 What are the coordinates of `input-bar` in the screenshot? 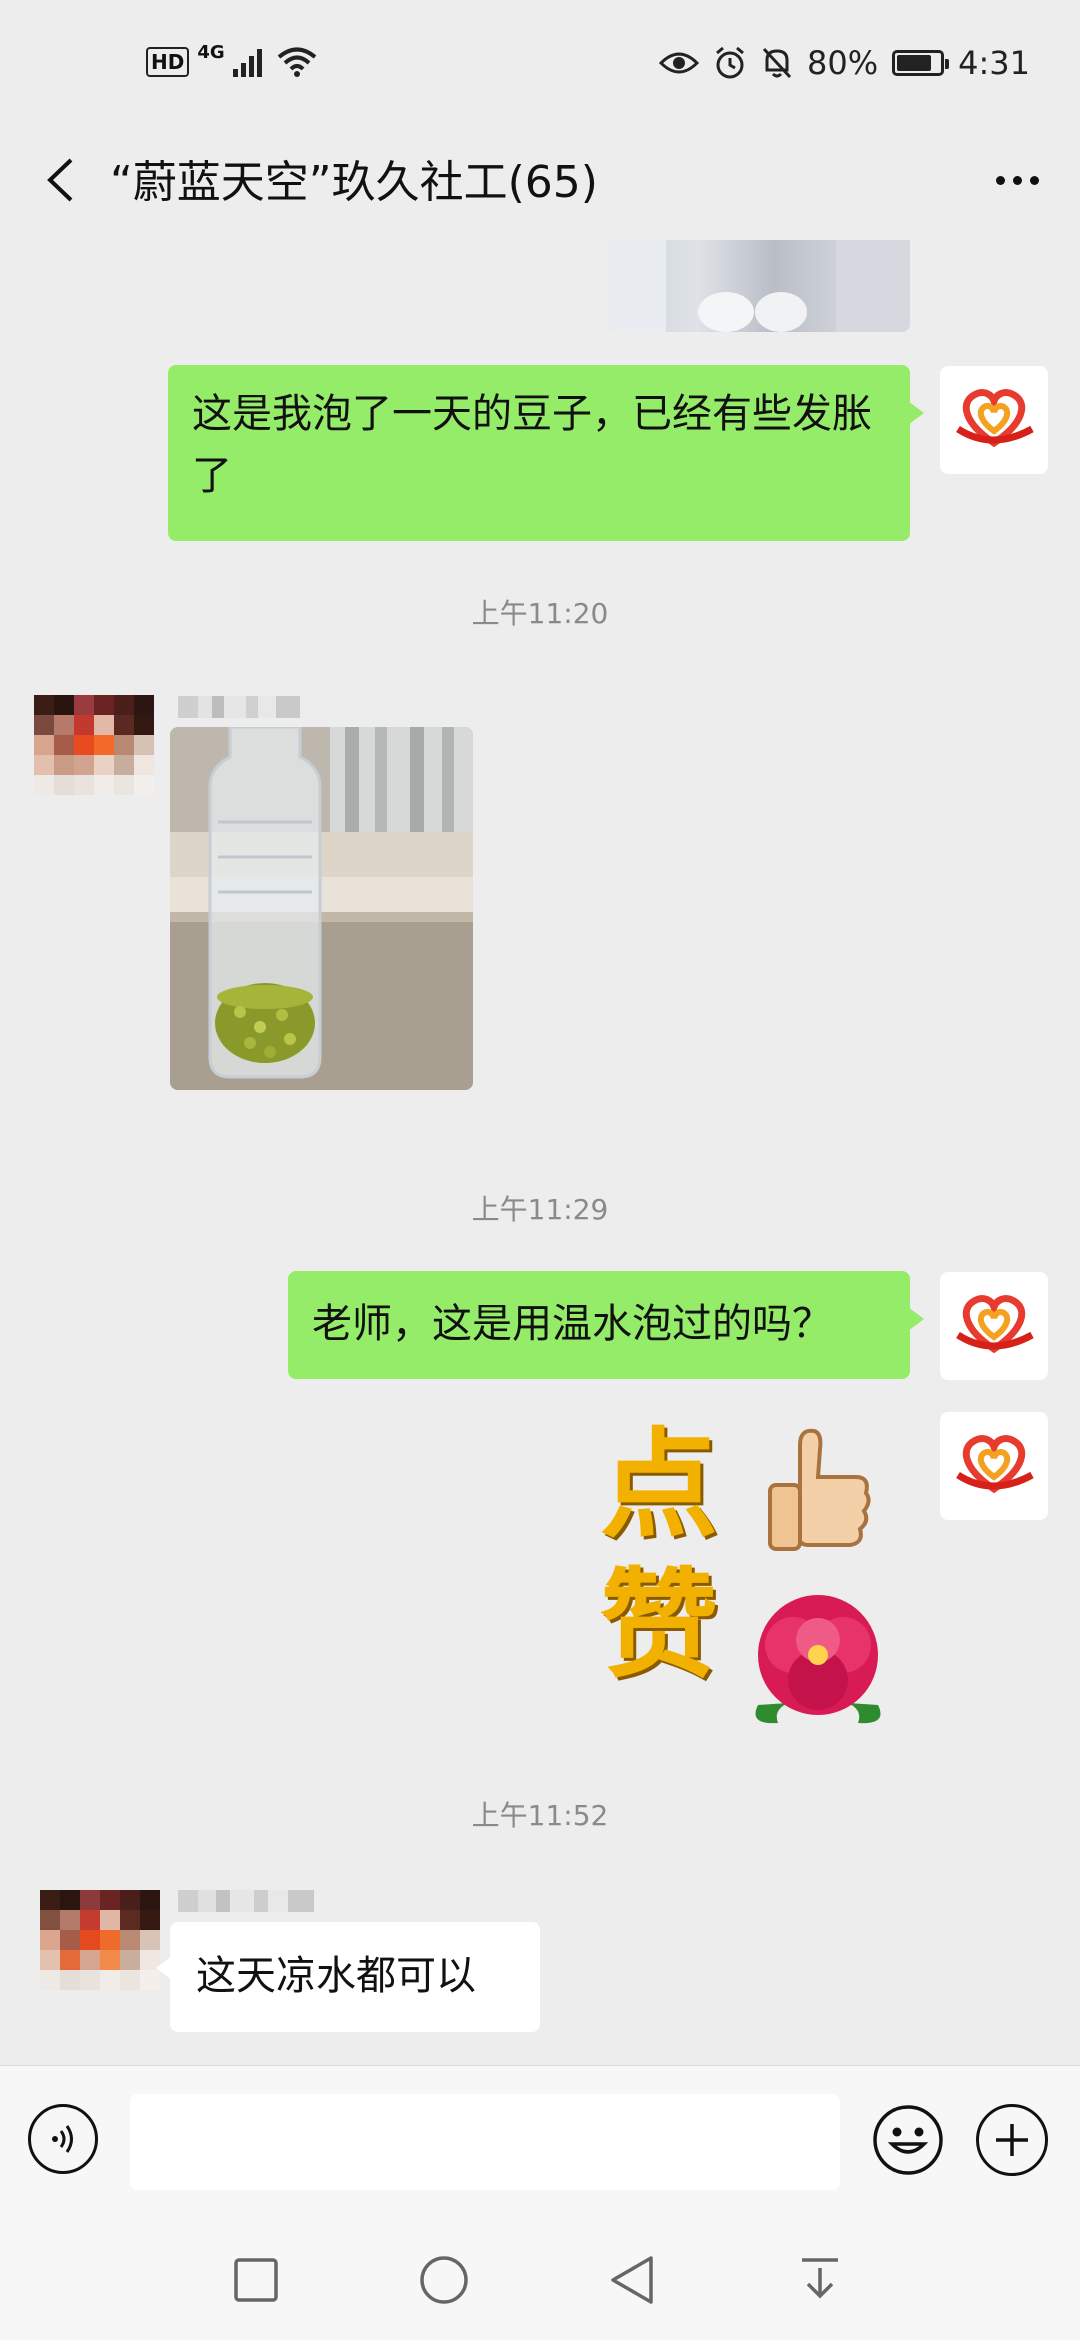 It's located at (540, 2143).